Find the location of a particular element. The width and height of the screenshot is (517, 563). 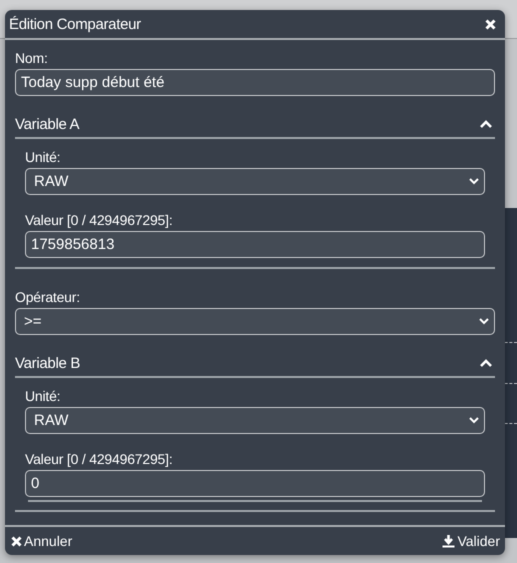

operator-select: >= is located at coordinates (255, 321).